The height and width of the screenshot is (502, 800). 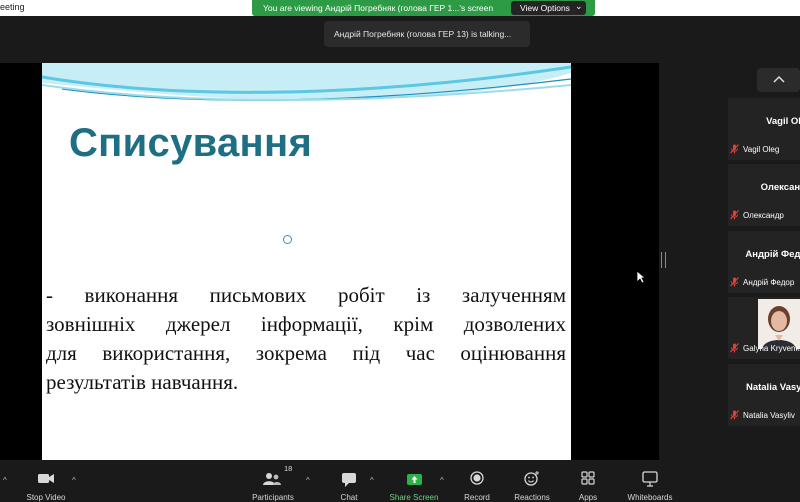 I want to click on chat-button: Chat, so click(x=349, y=481).